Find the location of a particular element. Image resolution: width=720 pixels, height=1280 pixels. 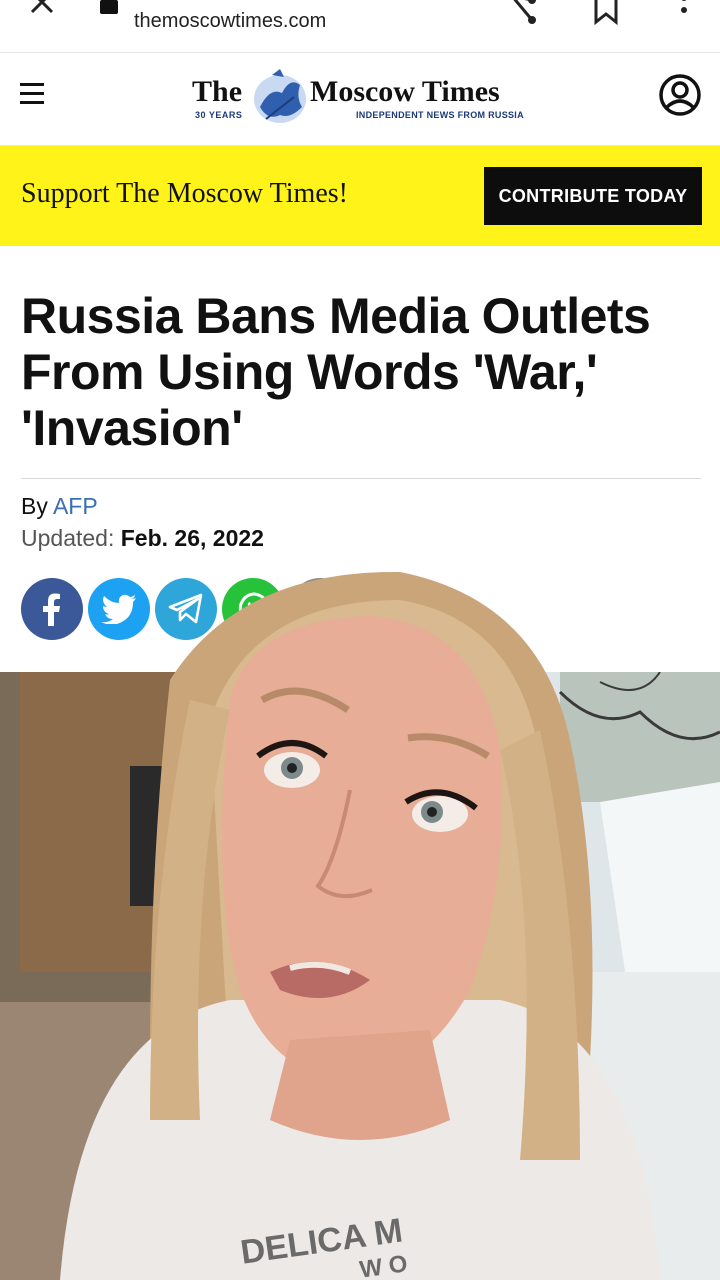

close-tab-icon is located at coordinates (42, 10).